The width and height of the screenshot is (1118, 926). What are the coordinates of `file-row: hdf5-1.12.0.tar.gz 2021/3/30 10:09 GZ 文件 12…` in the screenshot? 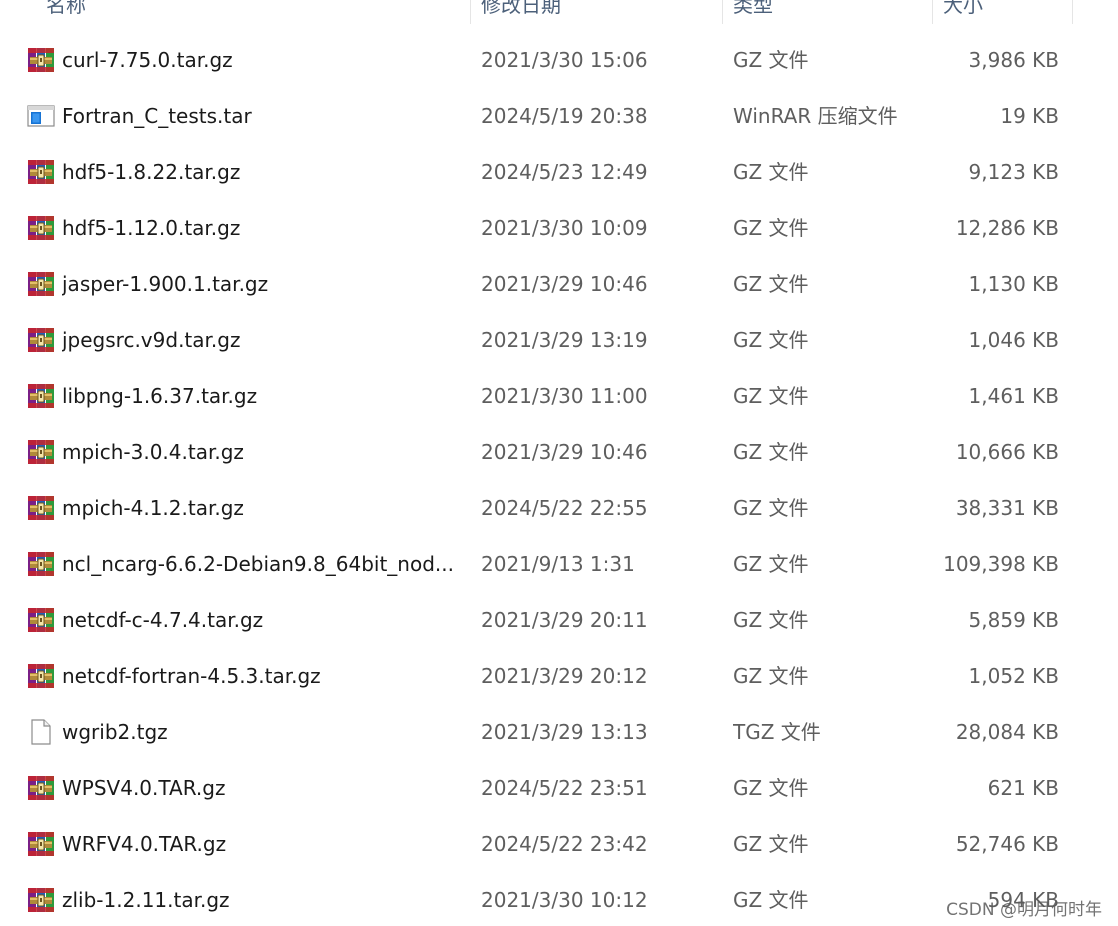 It's located at (559, 228).